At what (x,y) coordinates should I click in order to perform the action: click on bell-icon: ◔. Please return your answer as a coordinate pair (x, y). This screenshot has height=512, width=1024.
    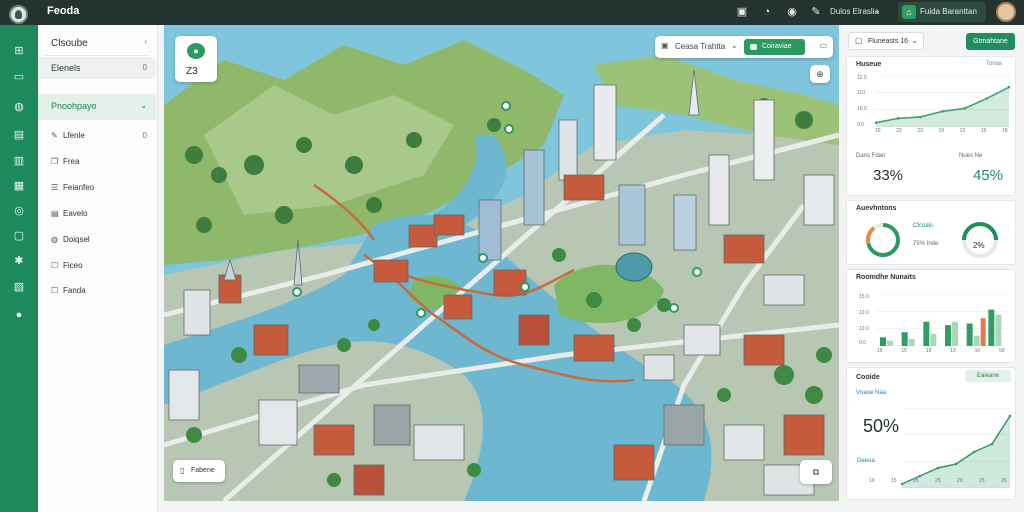
    Looking at the image, I should click on (767, 12).